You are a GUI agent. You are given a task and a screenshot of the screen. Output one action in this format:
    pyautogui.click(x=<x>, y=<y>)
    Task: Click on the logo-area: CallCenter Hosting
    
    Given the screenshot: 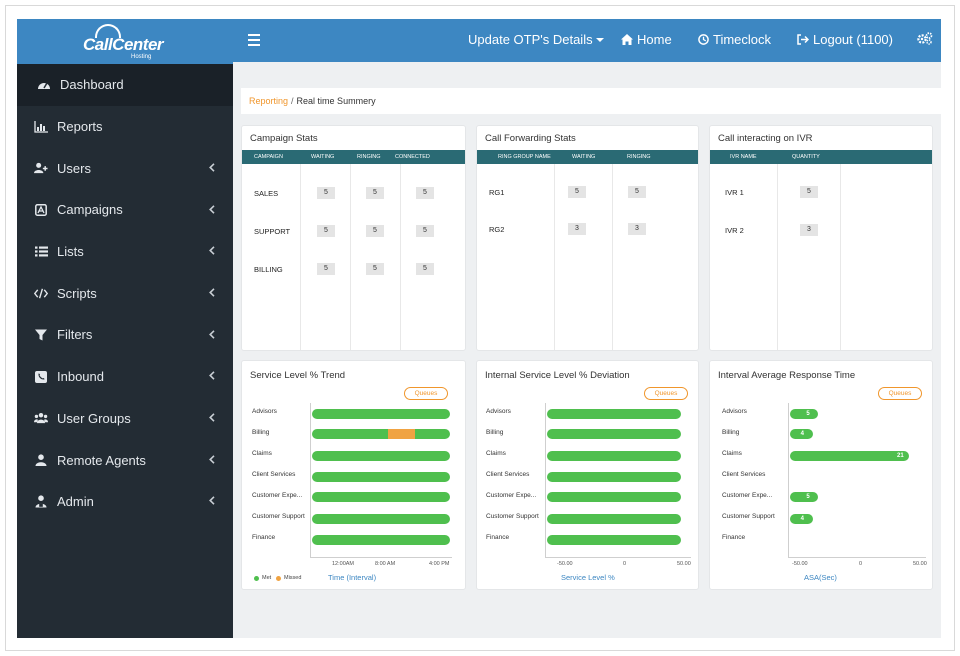 What is the action you would take?
    pyautogui.click(x=125, y=41)
    